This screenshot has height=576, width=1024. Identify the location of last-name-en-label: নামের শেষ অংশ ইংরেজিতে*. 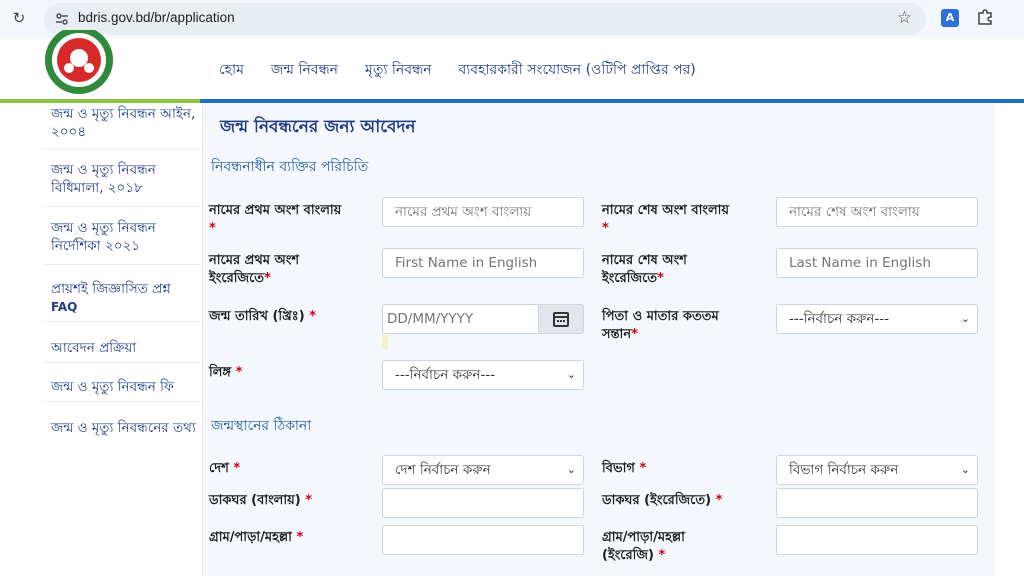
(662, 270).